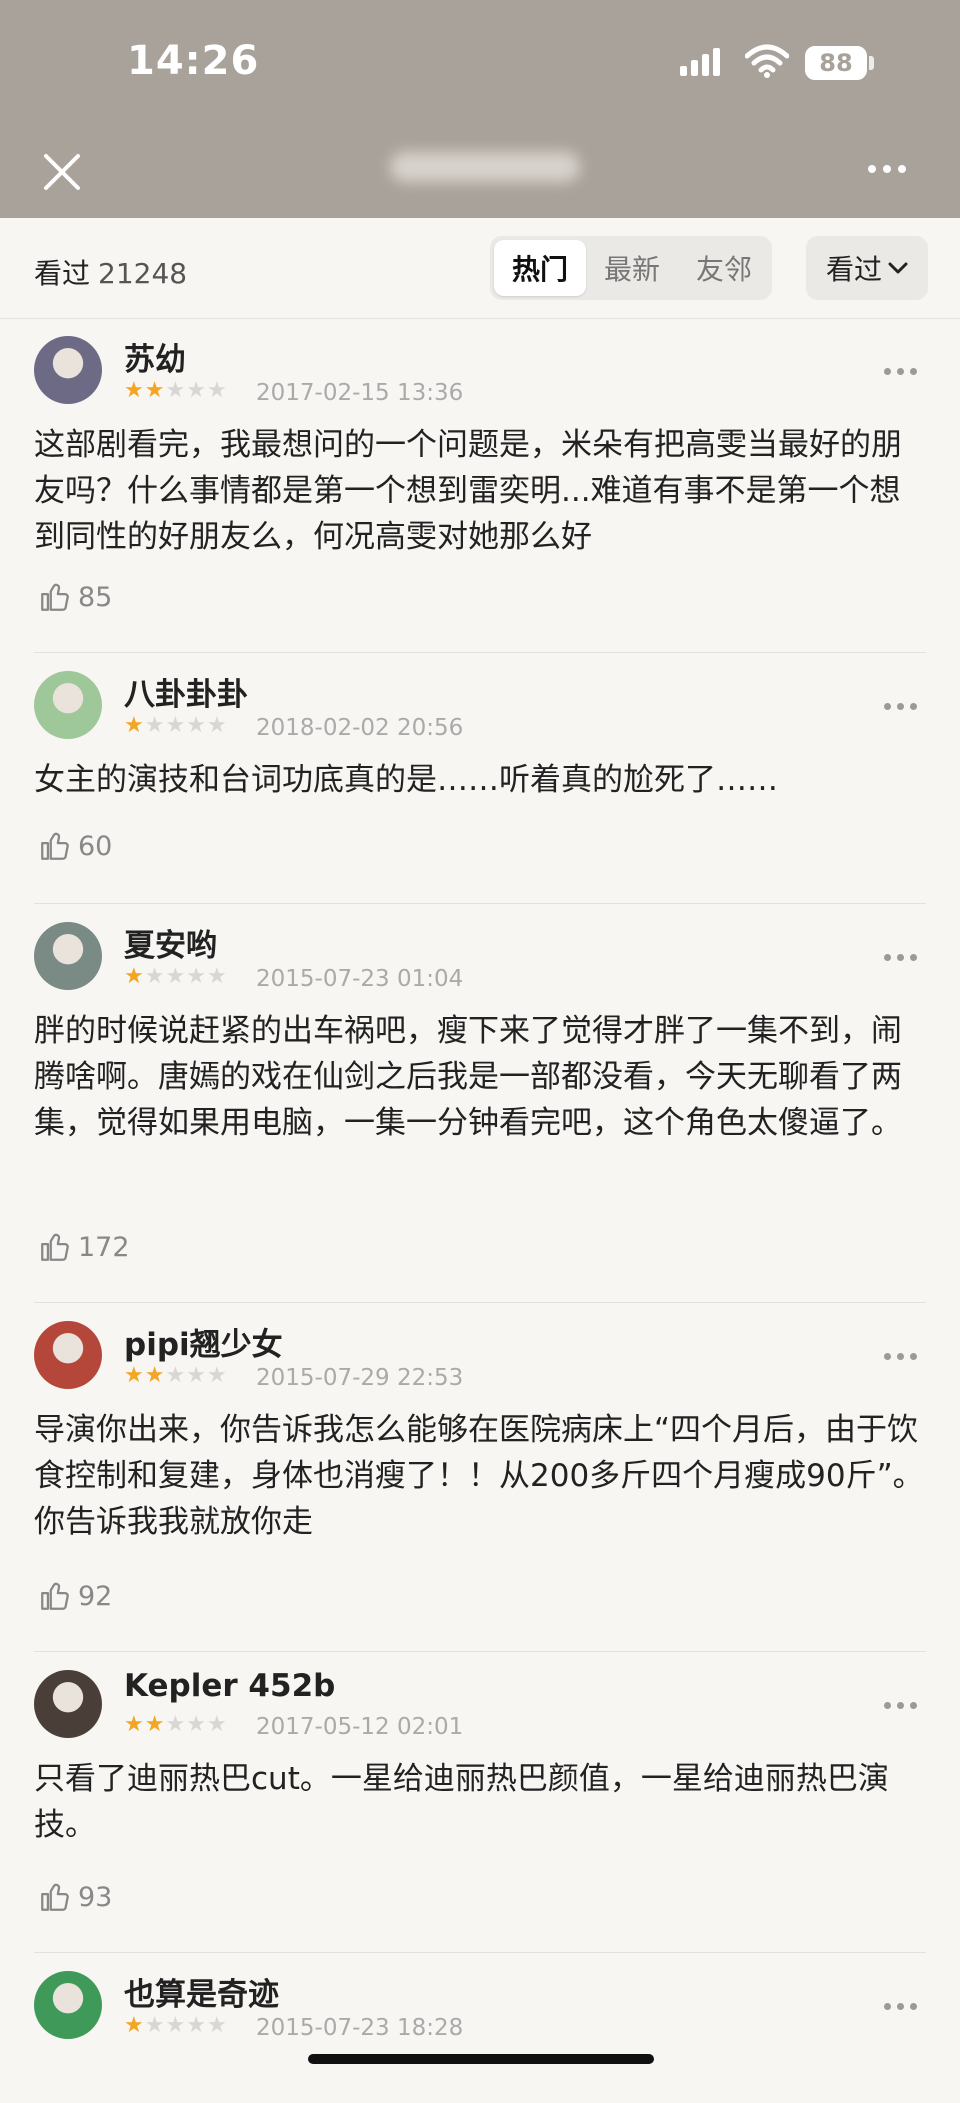 Image resolution: width=960 pixels, height=2103 pixels. What do you see at coordinates (62, 273) in the screenshot?
I see `seen-count-label: 看过` at bounding box center [62, 273].